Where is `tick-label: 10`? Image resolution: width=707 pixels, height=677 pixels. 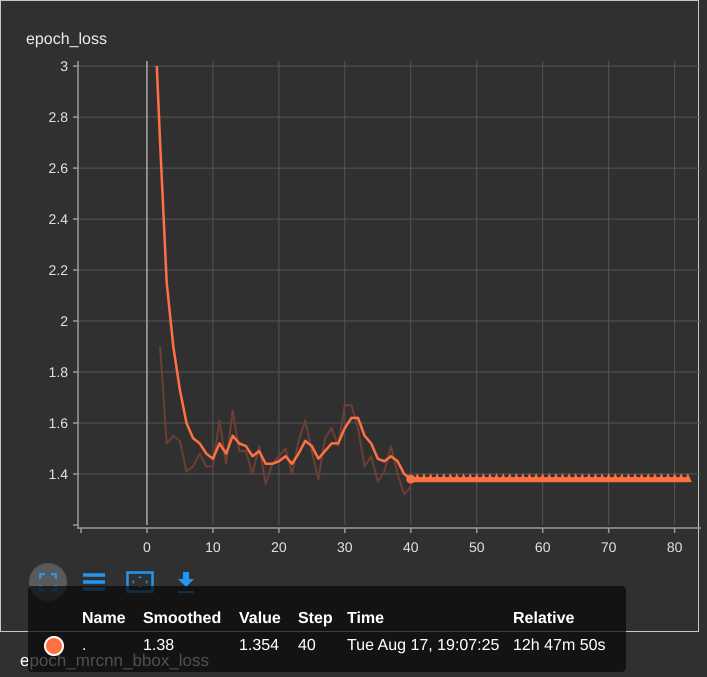 tick-label: 10 is located at coordinates (213, 547).